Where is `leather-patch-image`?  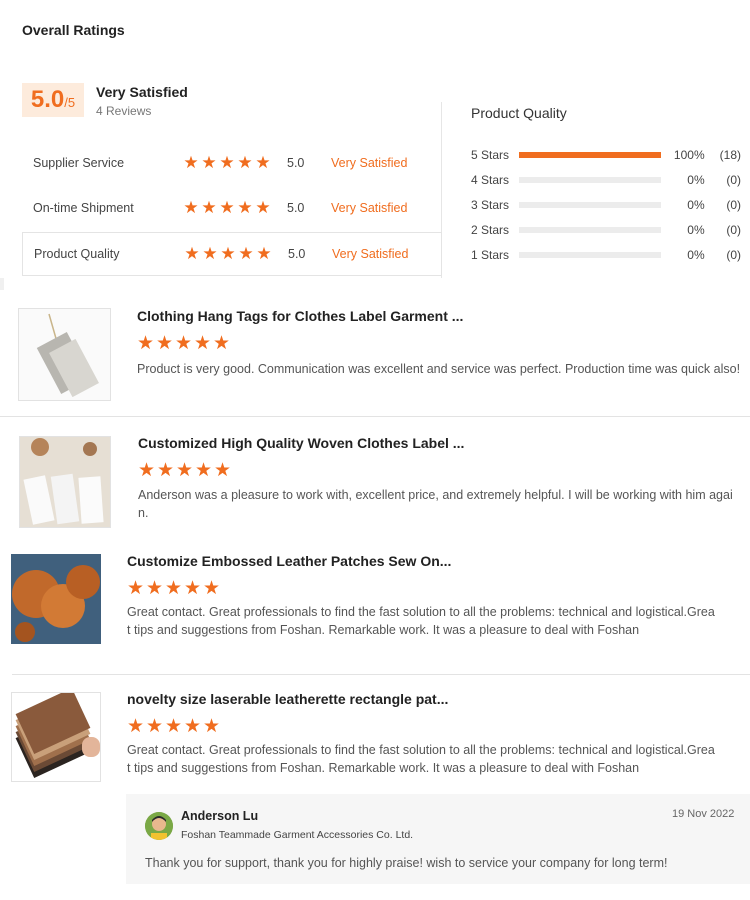 leather-patch-image is located at coordinates (56, 599).